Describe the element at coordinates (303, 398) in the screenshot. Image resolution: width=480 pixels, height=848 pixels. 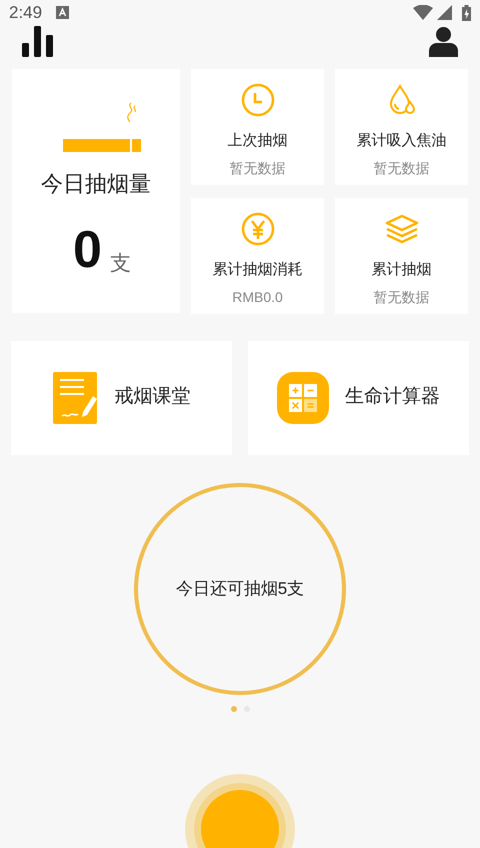
I see `calculator-icon` at that location.